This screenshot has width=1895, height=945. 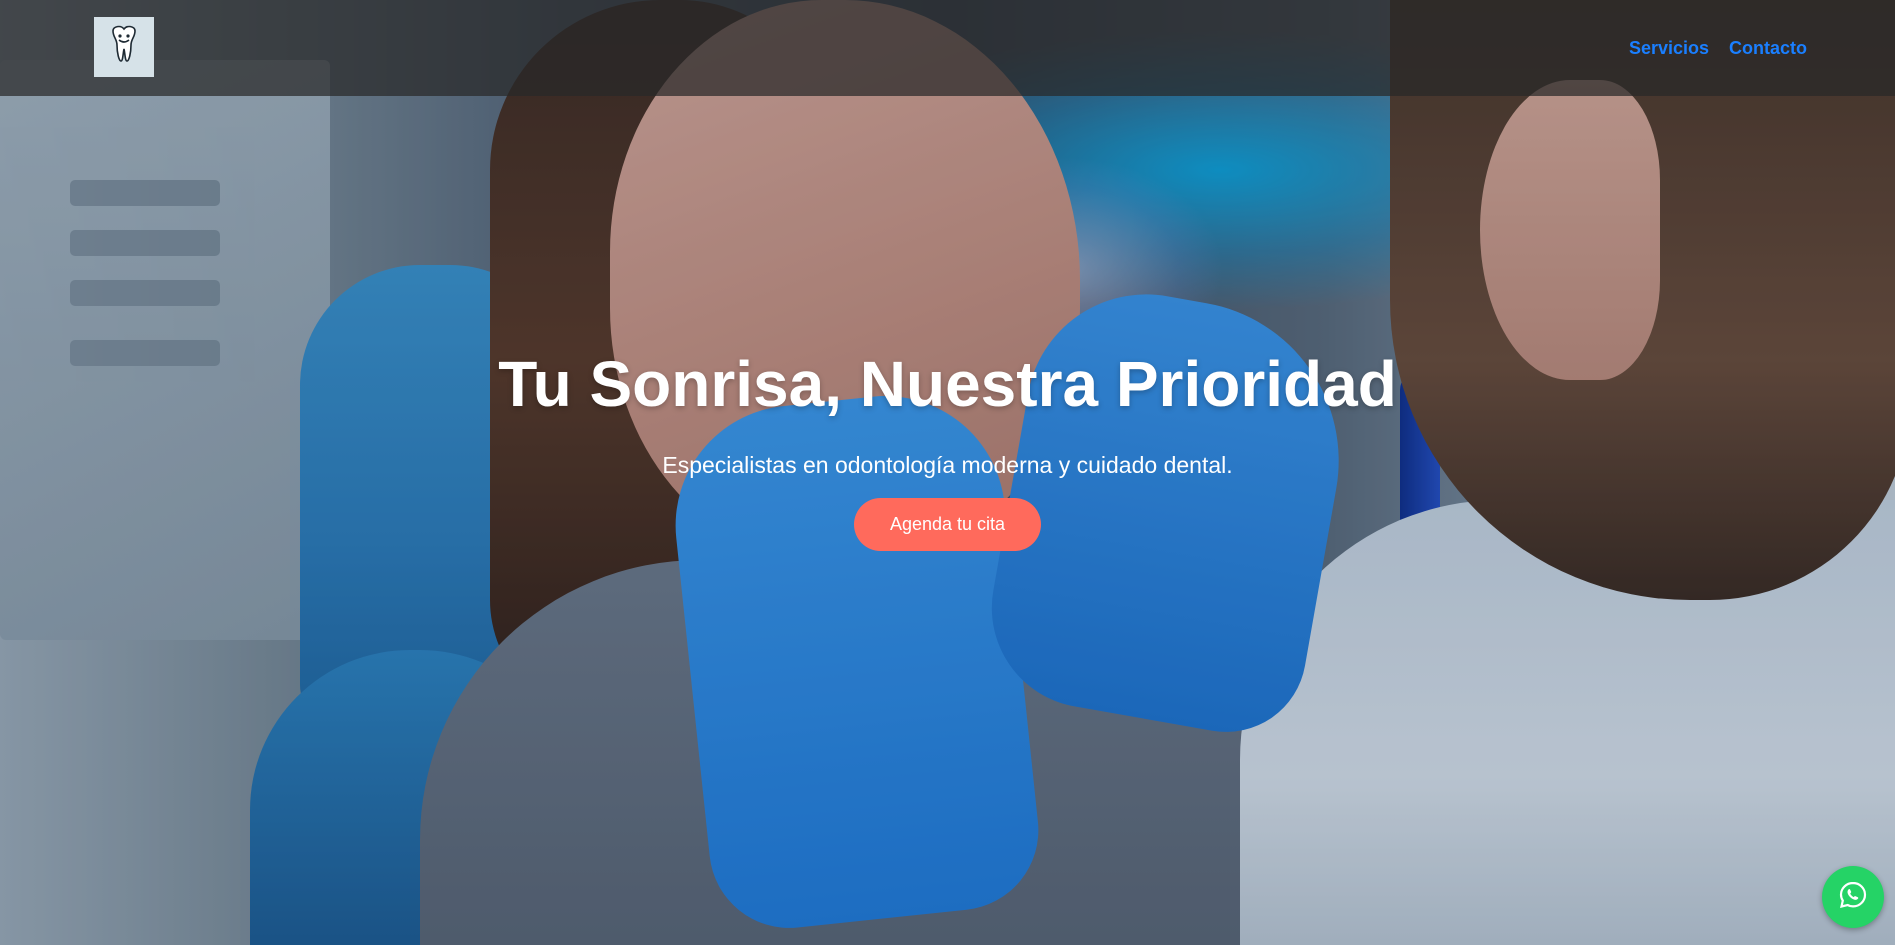 What do you see at coordinates (1669, 48) in the screenshot?
I see `nav-link-servicios: Servicios` at bounding box center [1669, 48].